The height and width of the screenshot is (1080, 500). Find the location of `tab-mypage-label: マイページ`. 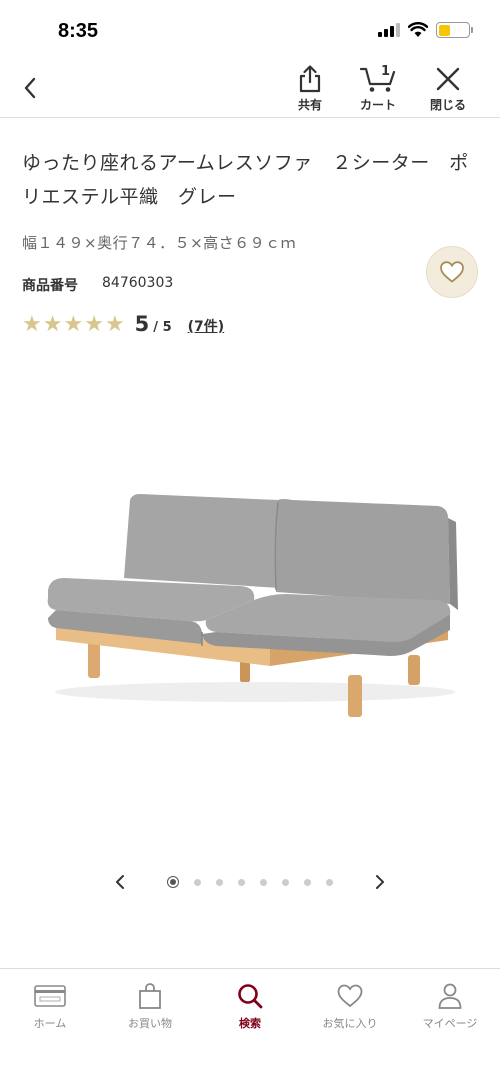

tab-mypage-label: マイページ is located at coordinates (450, 1023).